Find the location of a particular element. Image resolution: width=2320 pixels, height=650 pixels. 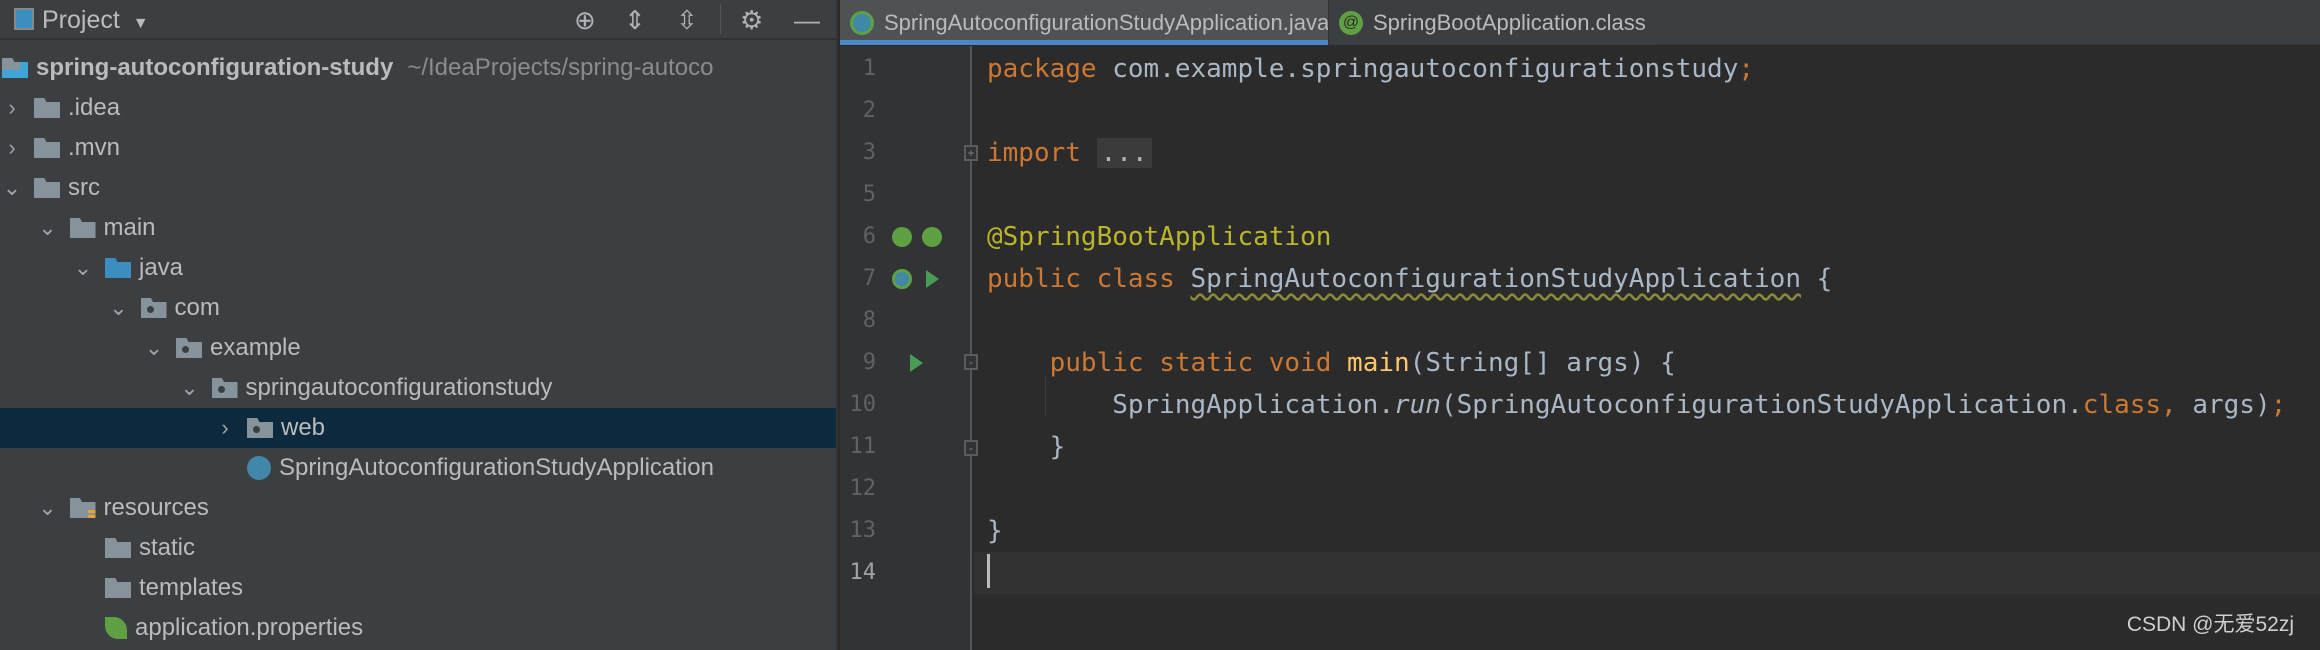

code-token: @SpringBootApplication is located at coordinates (1159, 237).